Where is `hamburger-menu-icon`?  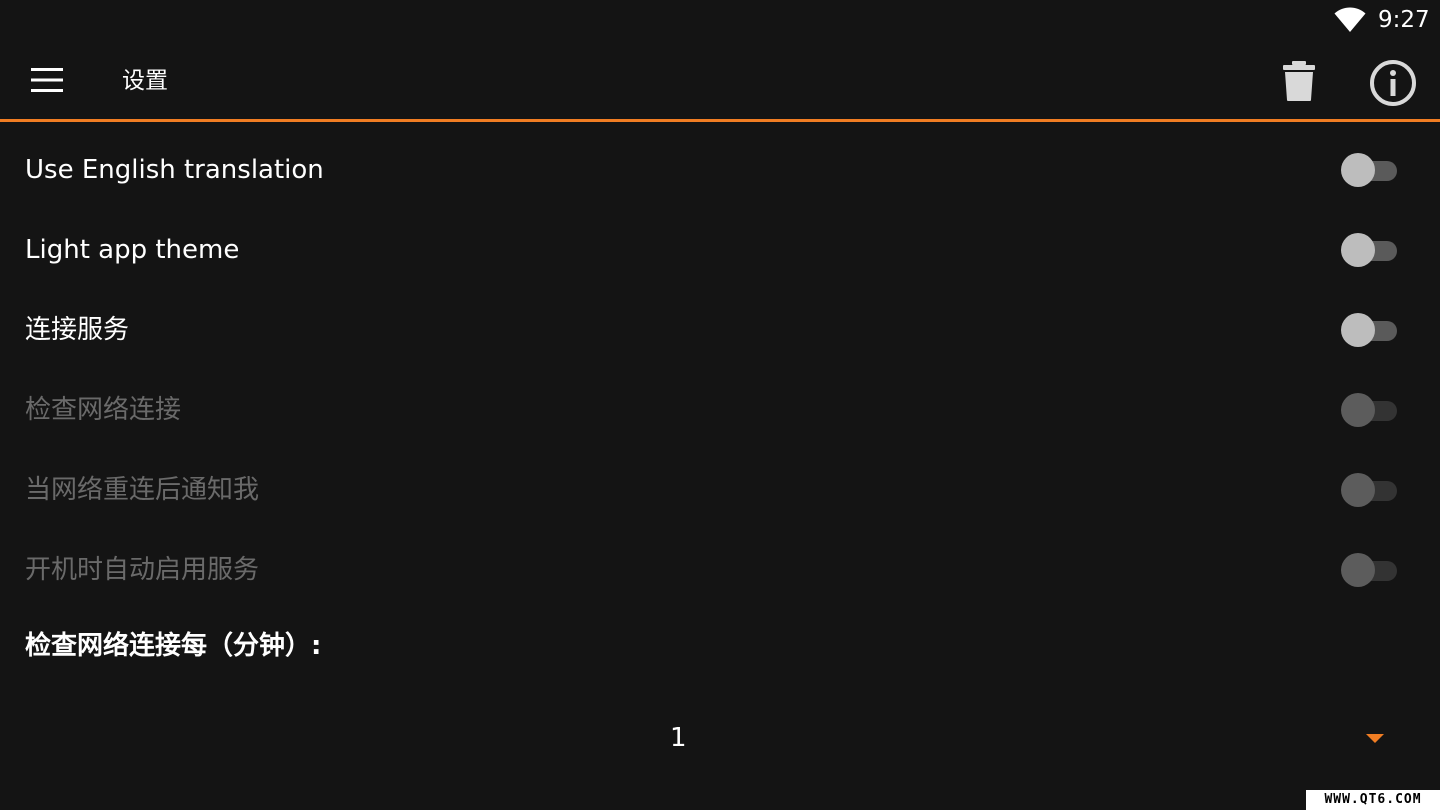 hamburger-menu-icon is located at coordinates (47, 80).